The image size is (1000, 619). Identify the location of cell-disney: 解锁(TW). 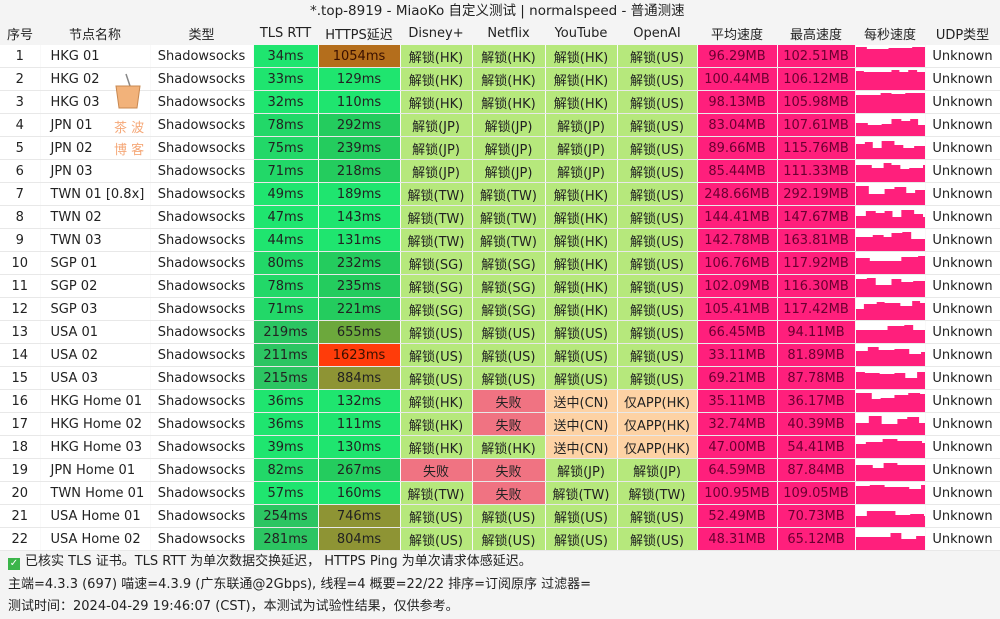
(436, 240).